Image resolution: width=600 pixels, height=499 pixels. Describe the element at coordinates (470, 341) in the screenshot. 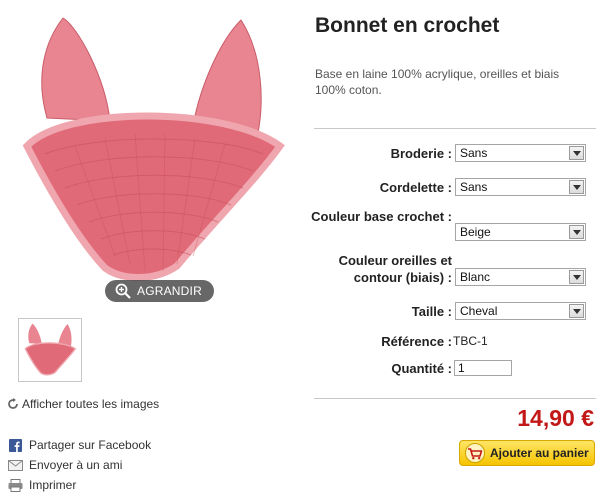

I see `reference-value: TBC-1` at that location.